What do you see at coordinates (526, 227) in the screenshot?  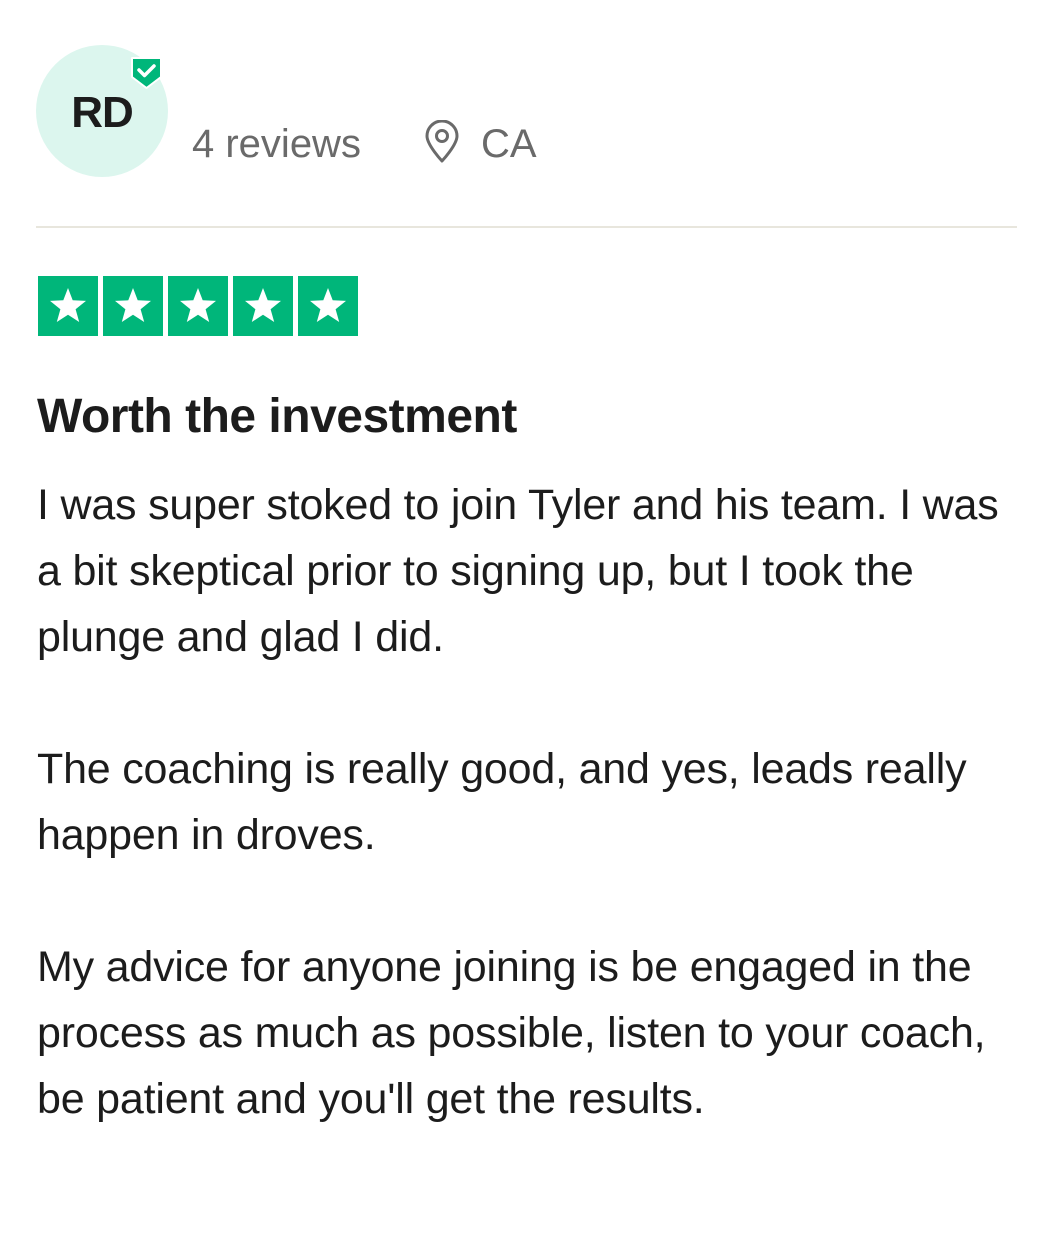 I see `divider` at bounding box center [526, 227].